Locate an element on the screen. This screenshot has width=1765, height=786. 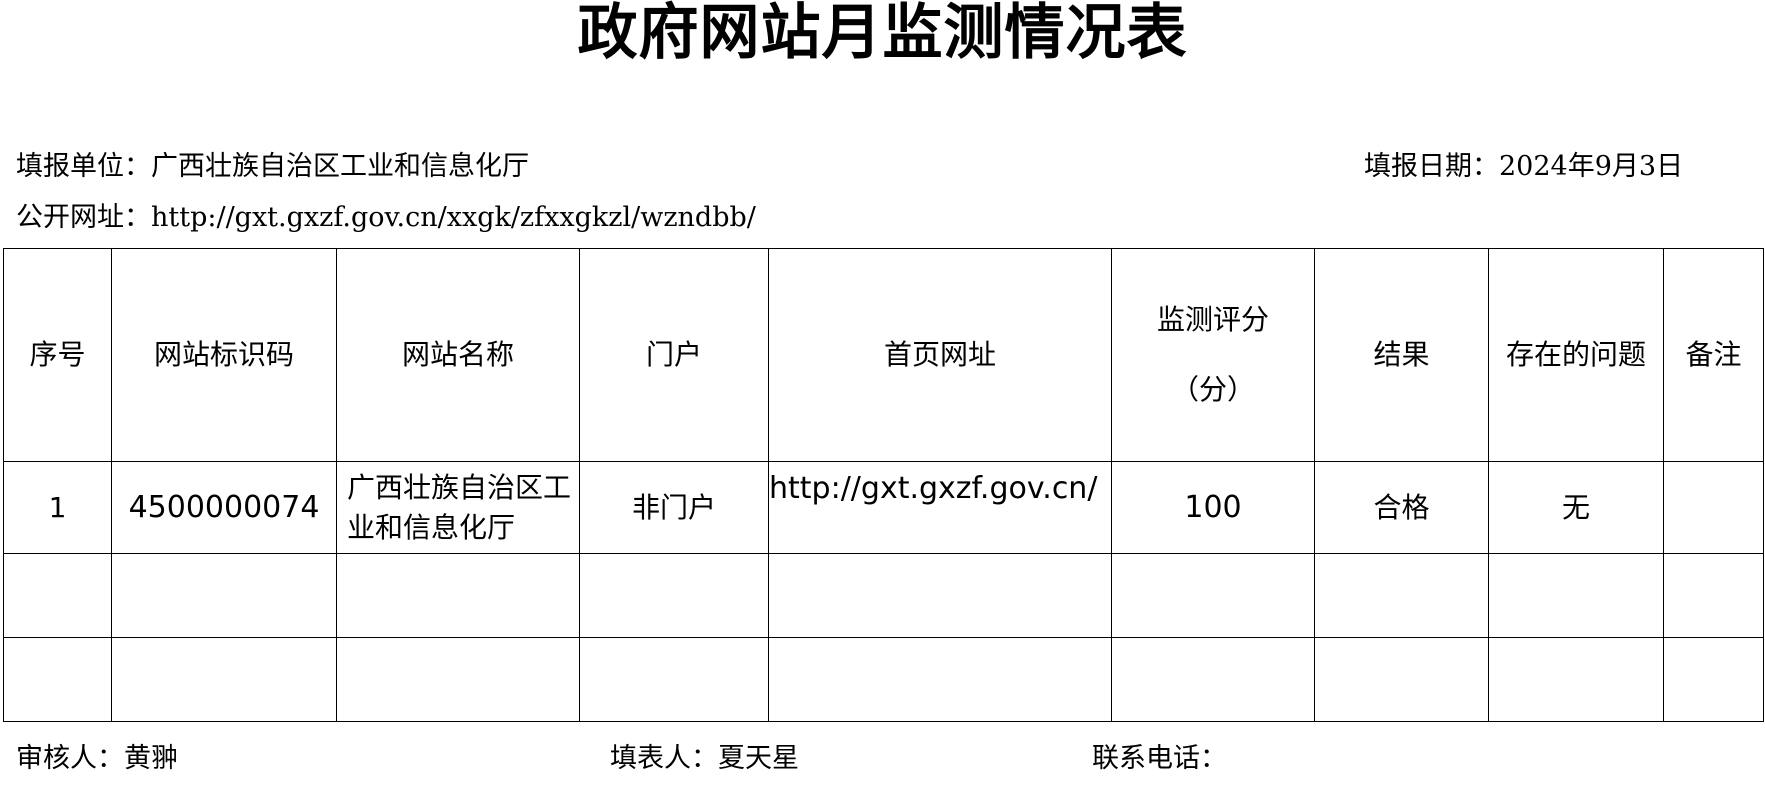
page-title: 政府网站月监测情况表 is located at coordinates (882, 34).